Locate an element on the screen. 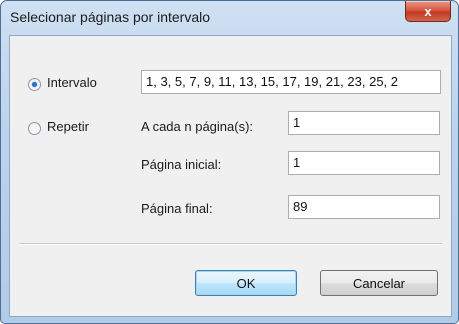 This screenshot has width=459, height=324. interval-label: Intervalo is located at coordinates (72, 82).